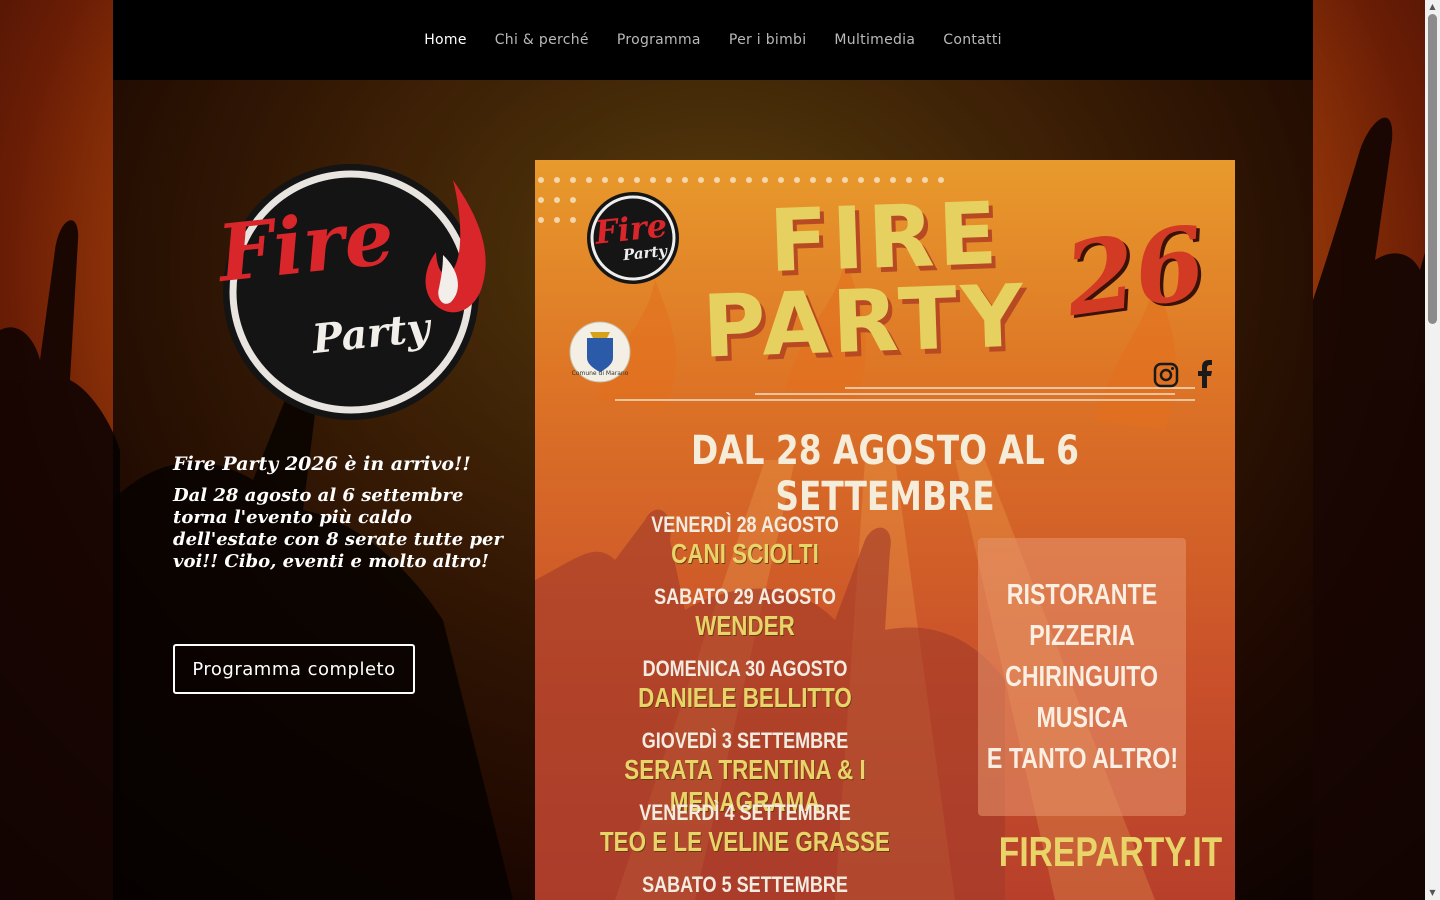 The height and width of the screenshot is (900, 1440). I want to click on facebook-icon, so click(1205, 374).